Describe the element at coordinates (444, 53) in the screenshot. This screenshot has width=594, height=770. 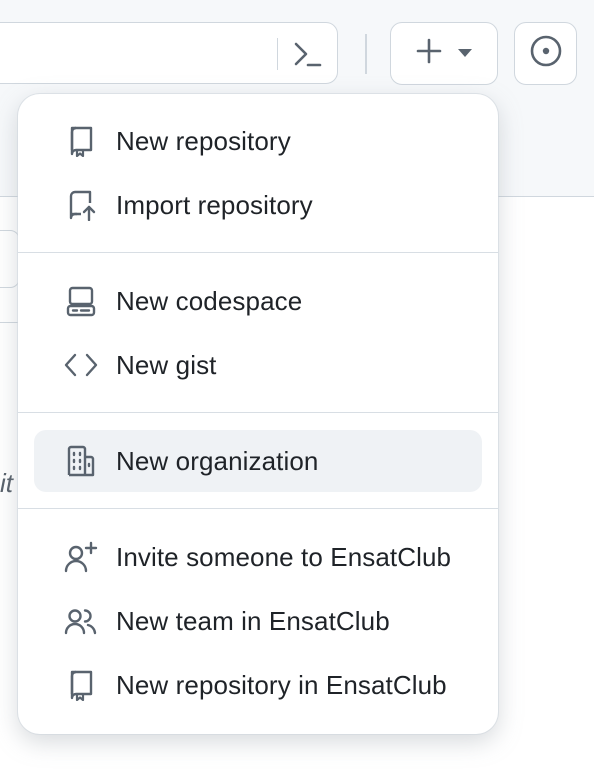
I see `create-new-button` at that location.